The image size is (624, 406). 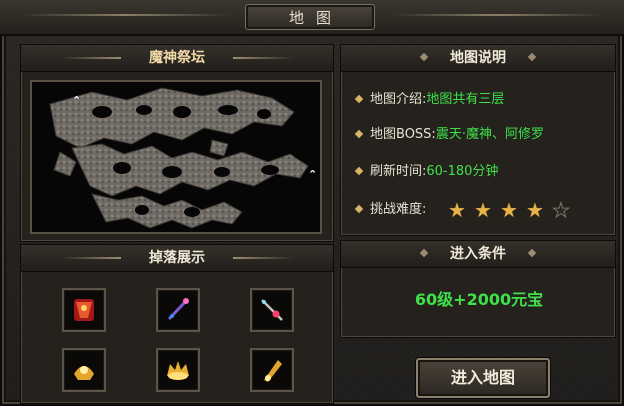 I want to click on red-armor-icon, so click(x=84, y=310).